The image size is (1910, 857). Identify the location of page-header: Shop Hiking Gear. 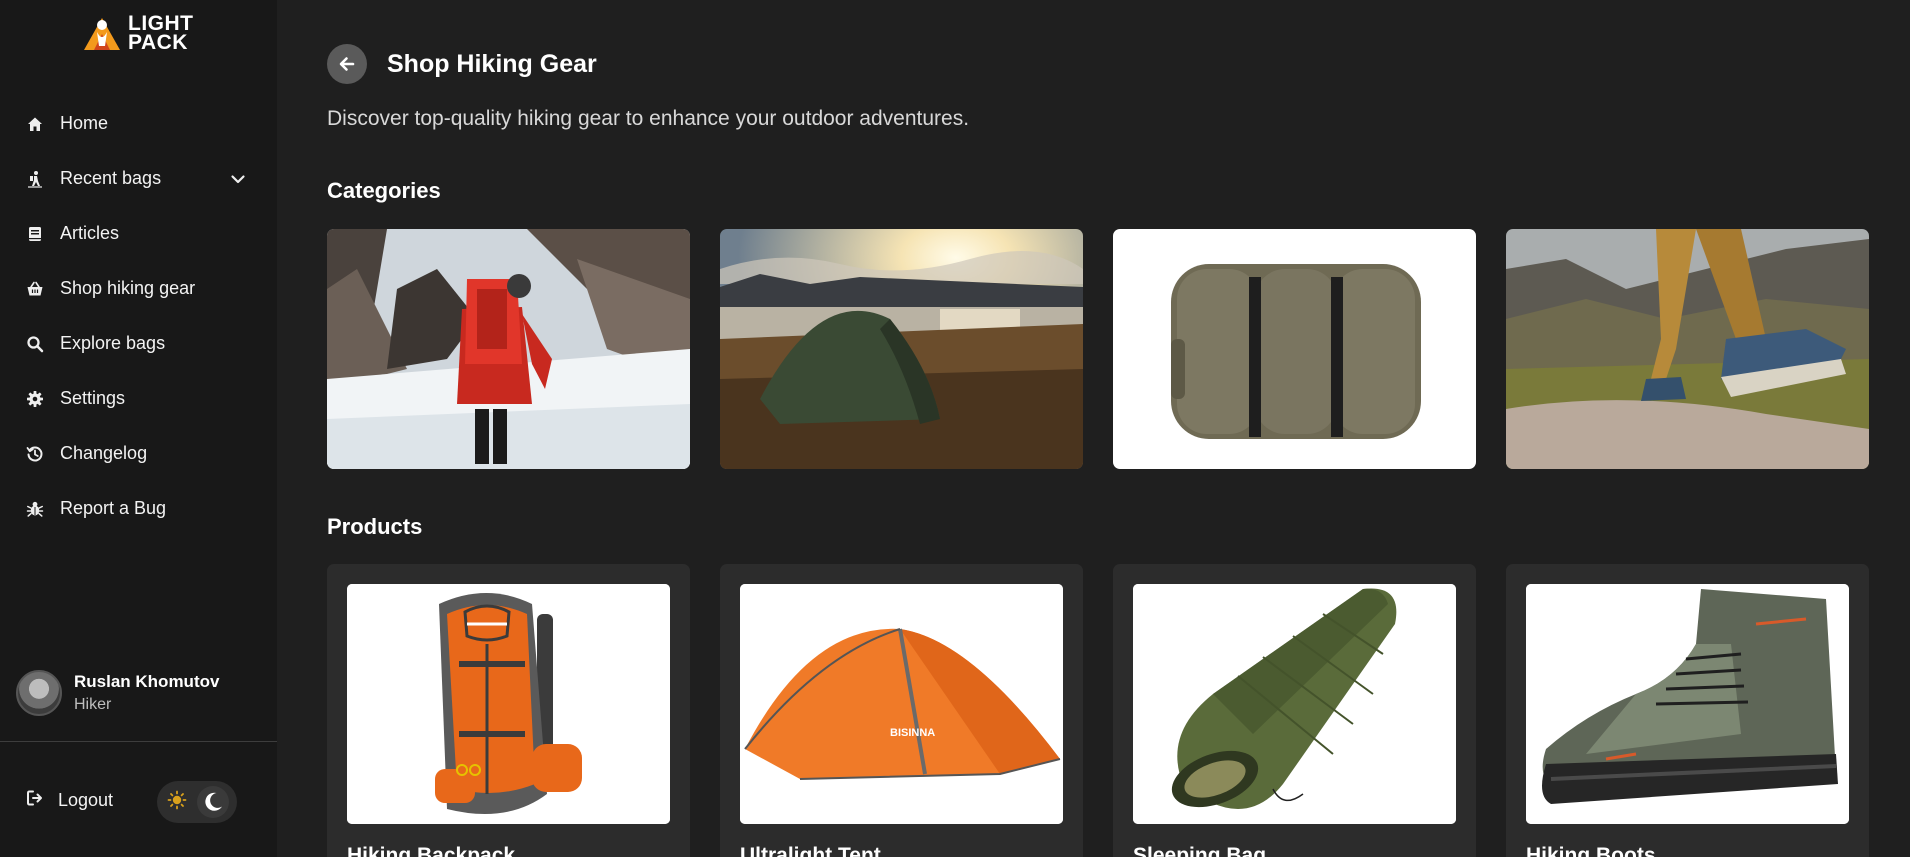
(462, 64).